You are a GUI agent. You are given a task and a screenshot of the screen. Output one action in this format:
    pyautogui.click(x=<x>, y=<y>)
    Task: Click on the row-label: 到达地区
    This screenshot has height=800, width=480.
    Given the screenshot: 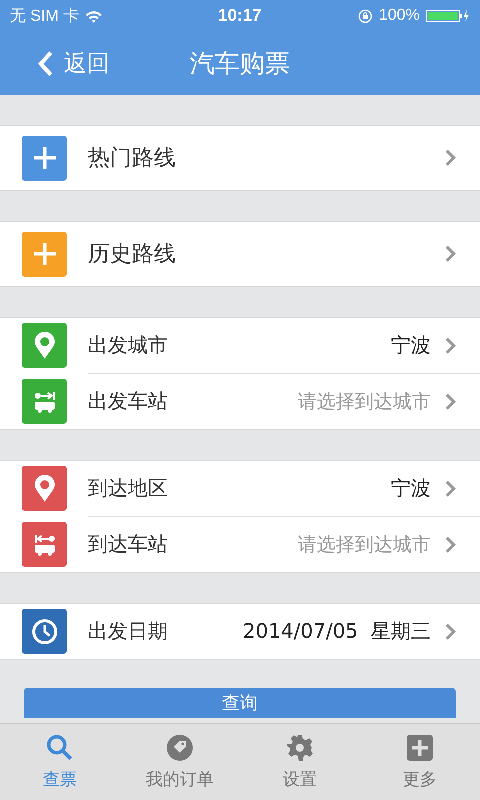 What is the action you would take?
    pyautogui.click(x=128, y=488)
    